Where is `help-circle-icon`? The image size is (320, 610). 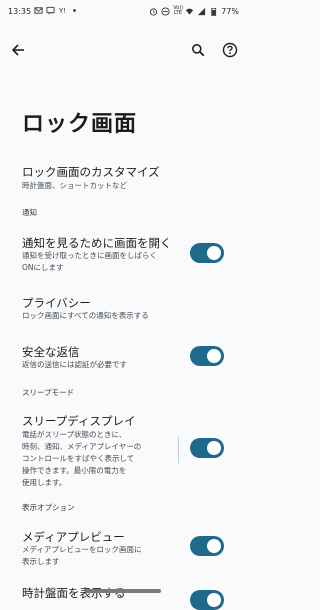
help-circle-icon is located at coordinates (230, 50).